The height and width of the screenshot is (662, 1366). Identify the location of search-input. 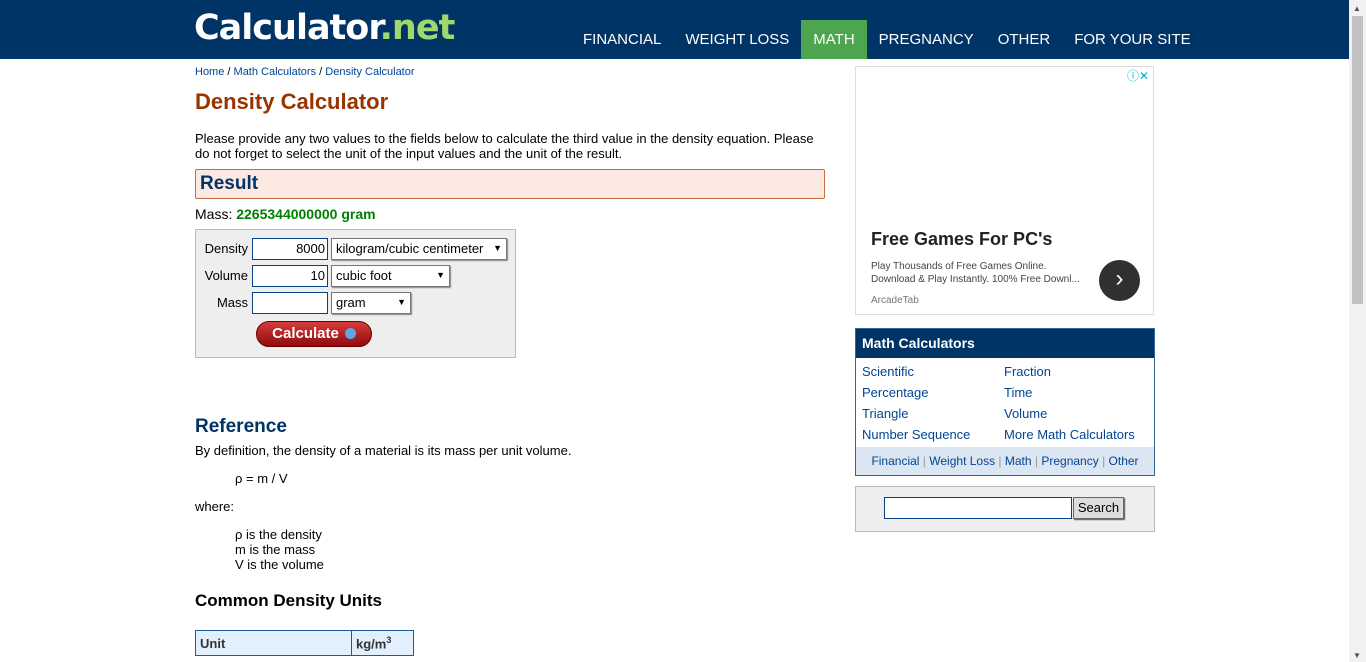
(978, 508).